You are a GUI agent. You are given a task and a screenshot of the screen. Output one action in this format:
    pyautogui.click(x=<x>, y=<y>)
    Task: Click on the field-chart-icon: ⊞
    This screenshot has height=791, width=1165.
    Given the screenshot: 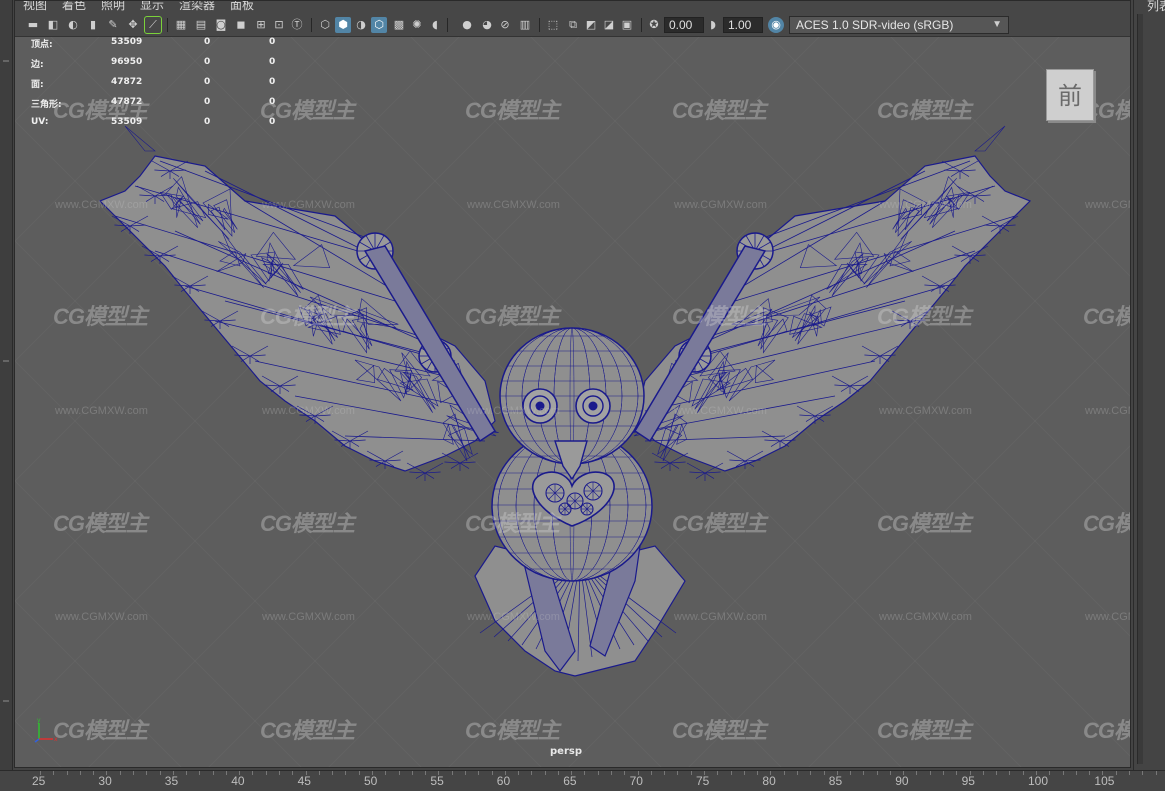 What is the action you would take?
    pyautogui.click(x=261, y=25)
    